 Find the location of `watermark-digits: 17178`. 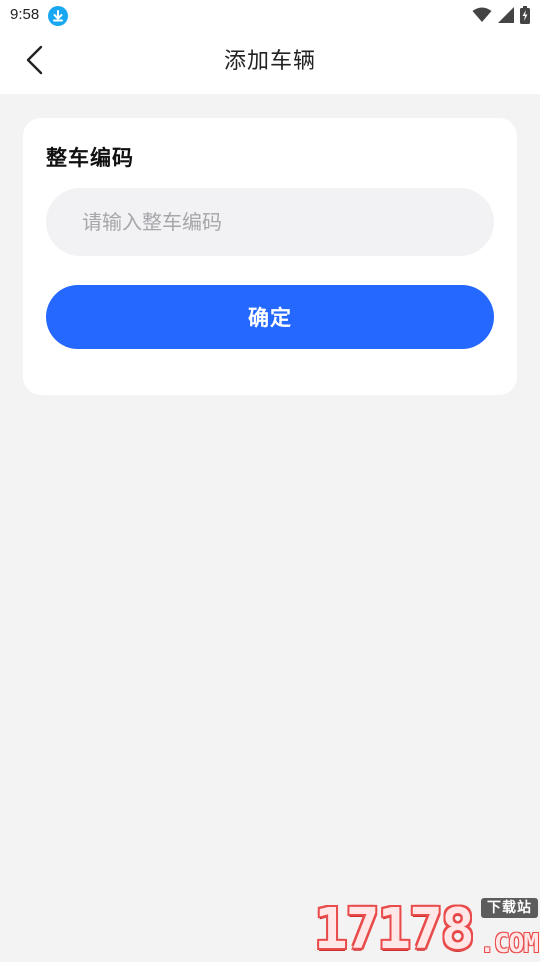

watermark-digits: 17178 is located at coordinates (394, 929).